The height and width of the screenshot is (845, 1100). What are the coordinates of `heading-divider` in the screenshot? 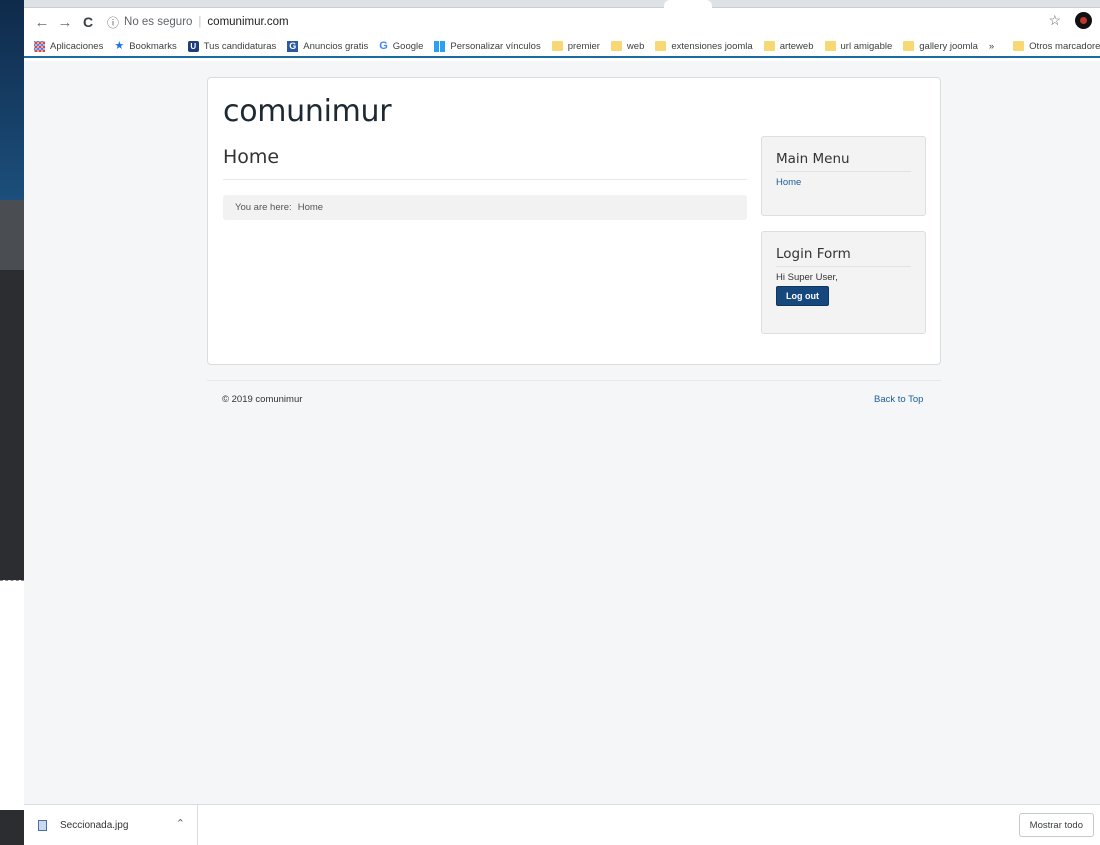 It's located at (485, 179).